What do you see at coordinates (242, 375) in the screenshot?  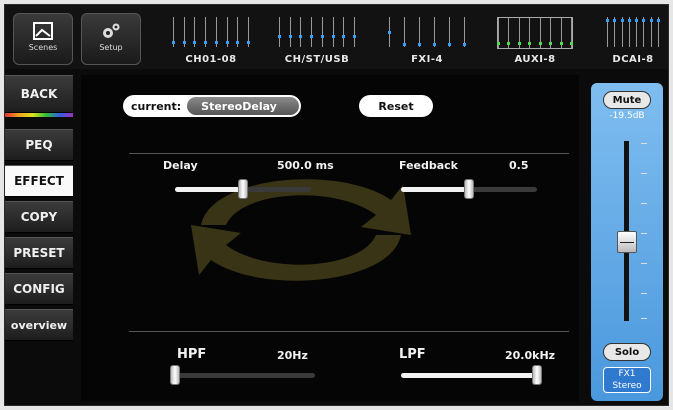 I see `hpf-slider` at bounding box center [242, 375].